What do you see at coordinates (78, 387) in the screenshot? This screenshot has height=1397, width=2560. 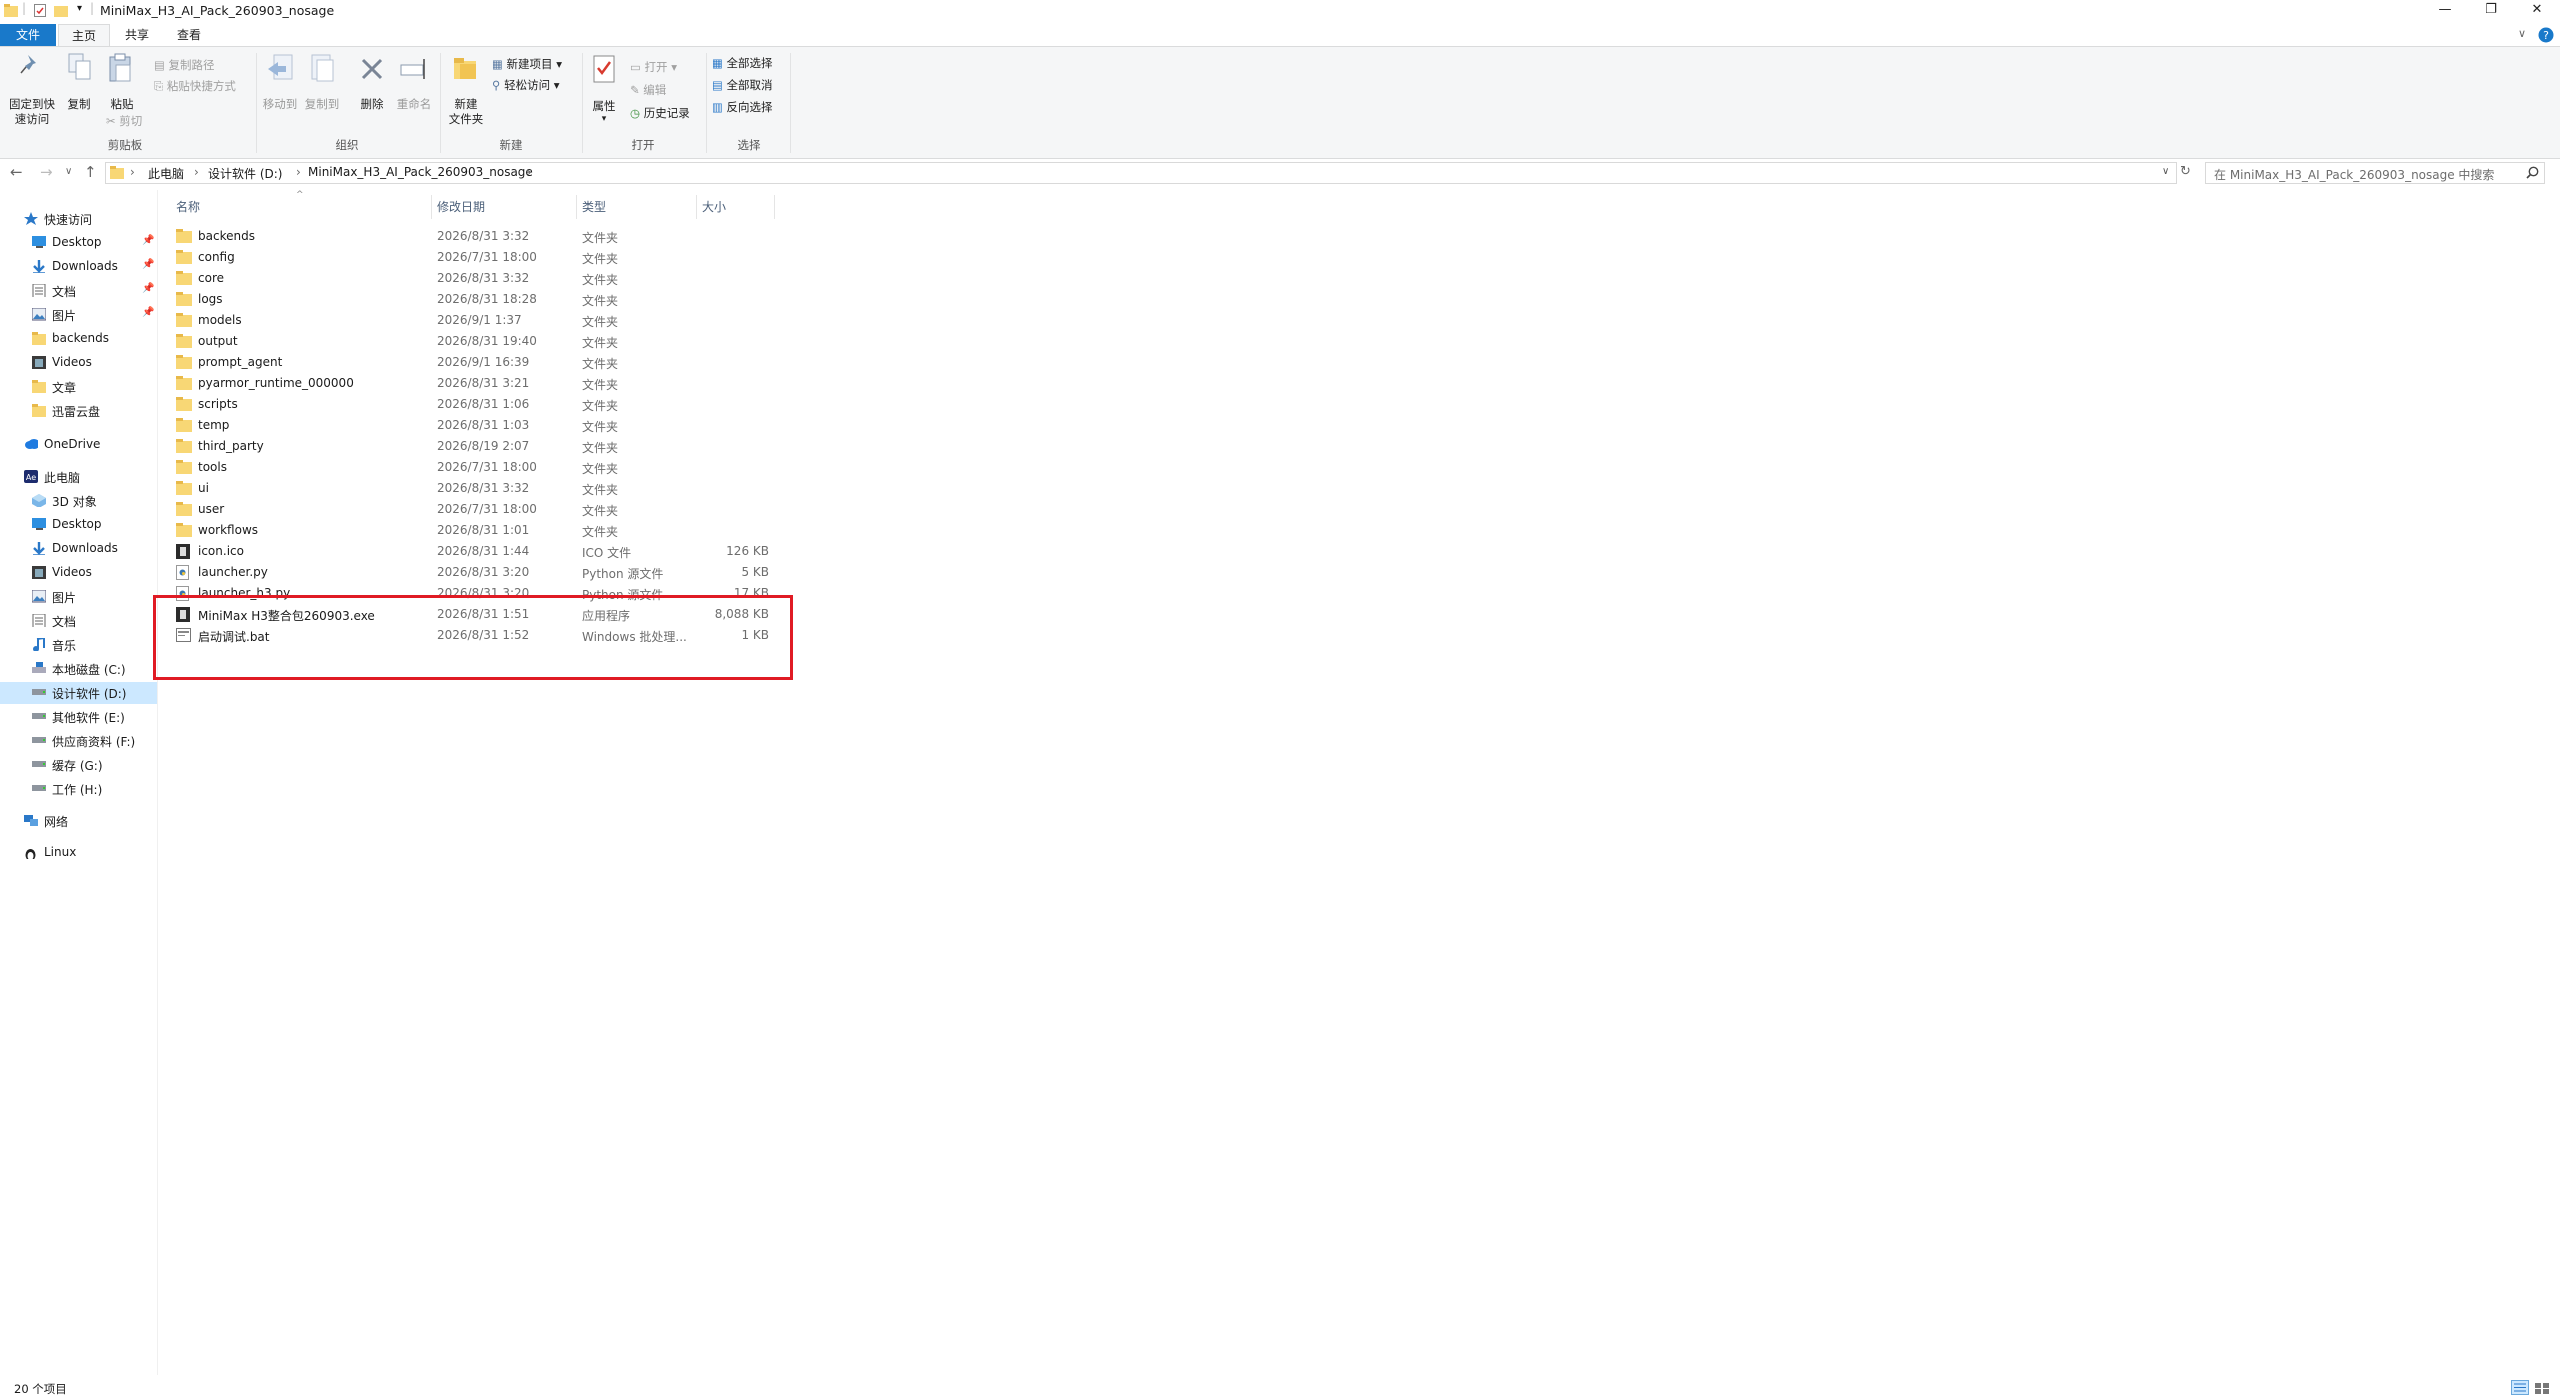 I see `nav-quick-articles: 文章` at bounding box center [78, 387].